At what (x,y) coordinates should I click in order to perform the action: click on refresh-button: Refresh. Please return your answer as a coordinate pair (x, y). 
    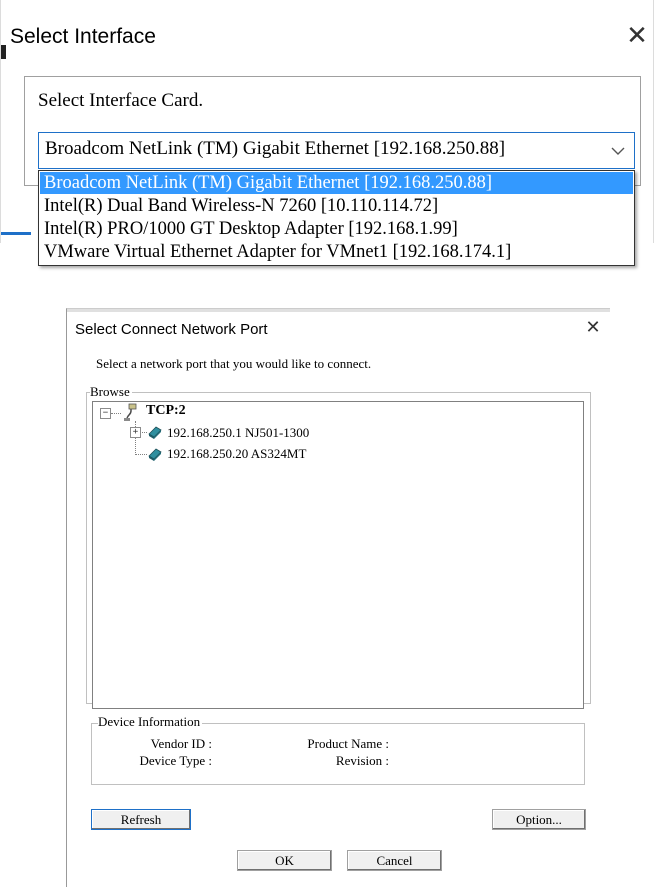
    Looking at the image, I should click on (141, 819).